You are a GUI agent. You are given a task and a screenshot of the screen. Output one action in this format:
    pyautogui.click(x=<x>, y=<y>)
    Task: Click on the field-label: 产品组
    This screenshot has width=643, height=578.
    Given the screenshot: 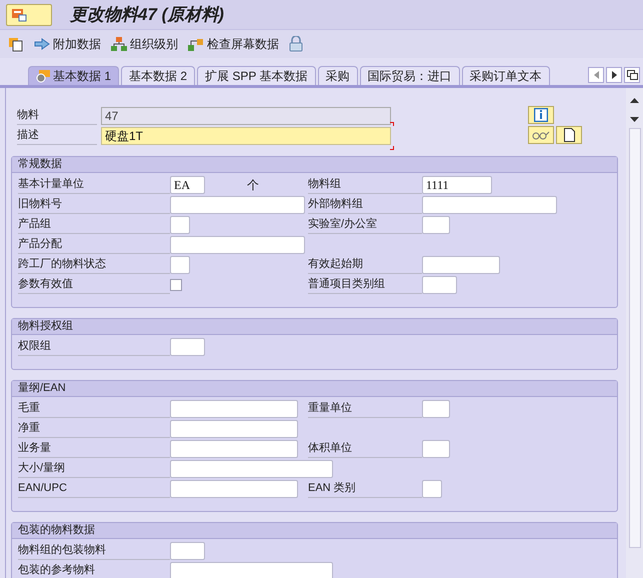 What is the action you would take?
    pyautogui.click(x=94, y=225)
    